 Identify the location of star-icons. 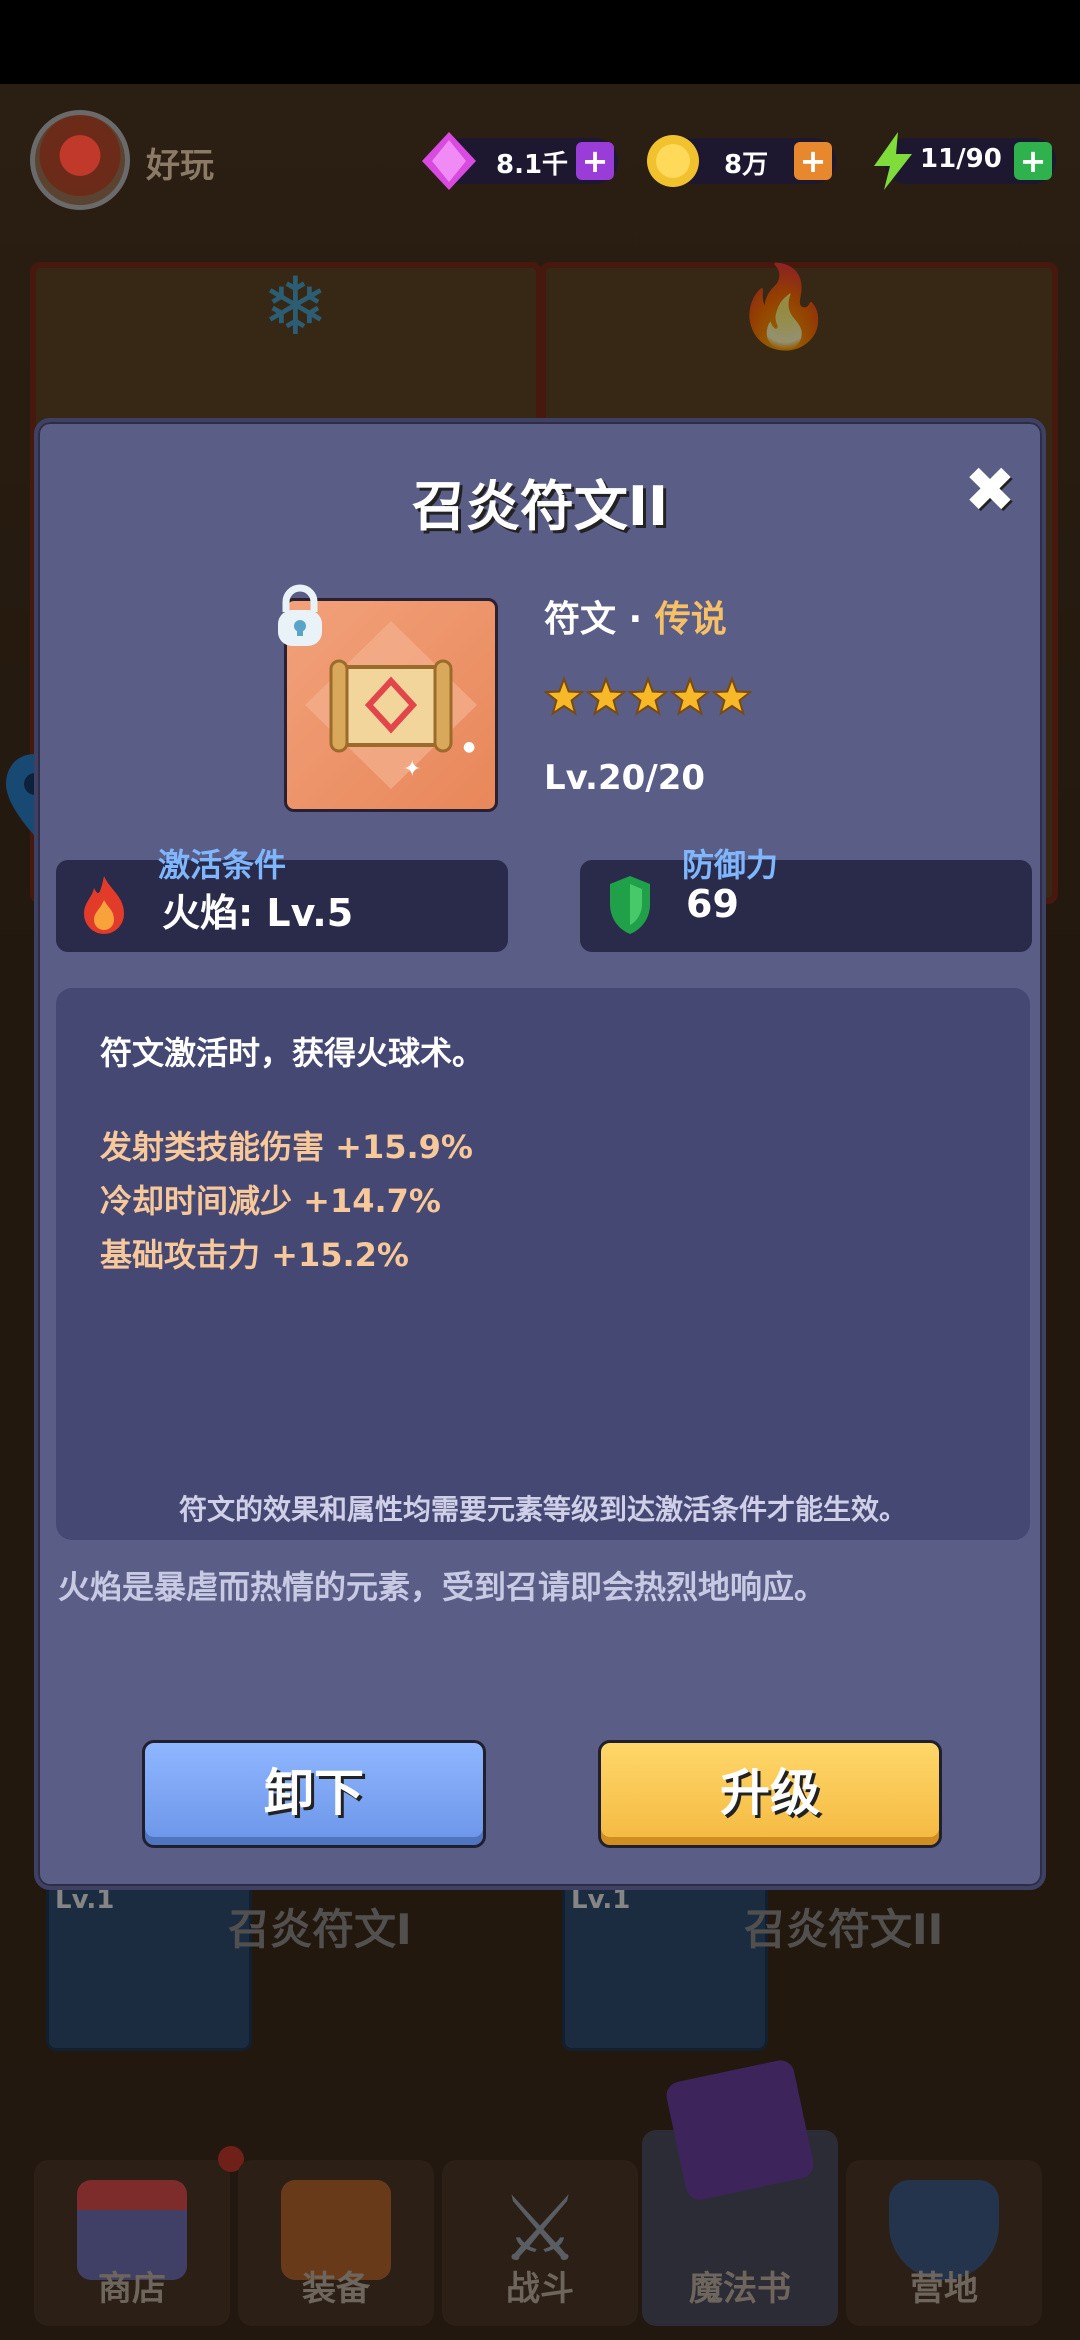
(648, 696).